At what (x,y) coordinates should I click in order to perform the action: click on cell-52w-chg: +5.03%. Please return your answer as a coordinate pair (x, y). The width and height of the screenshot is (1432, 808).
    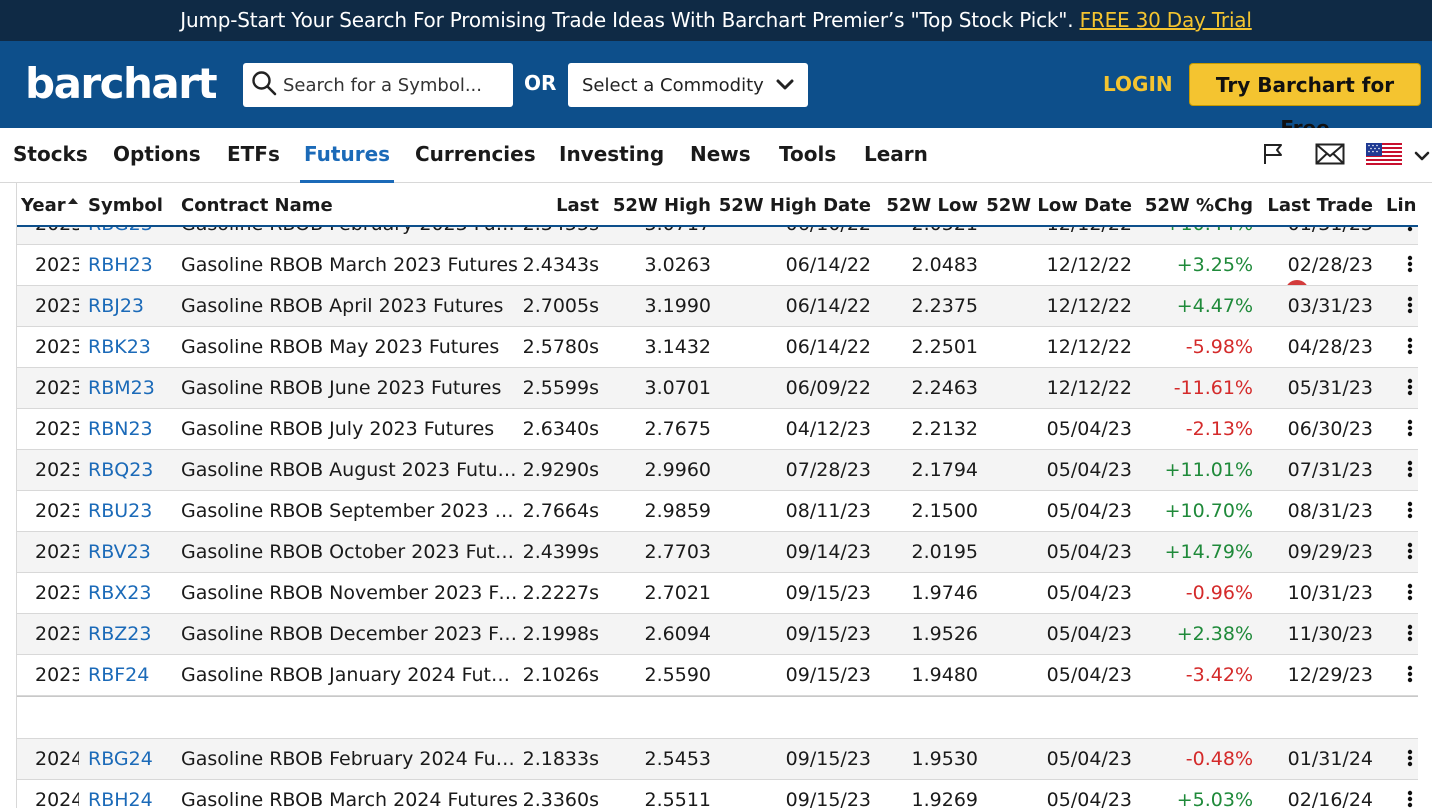
    Looking at the image, I should click on (1214, 798).